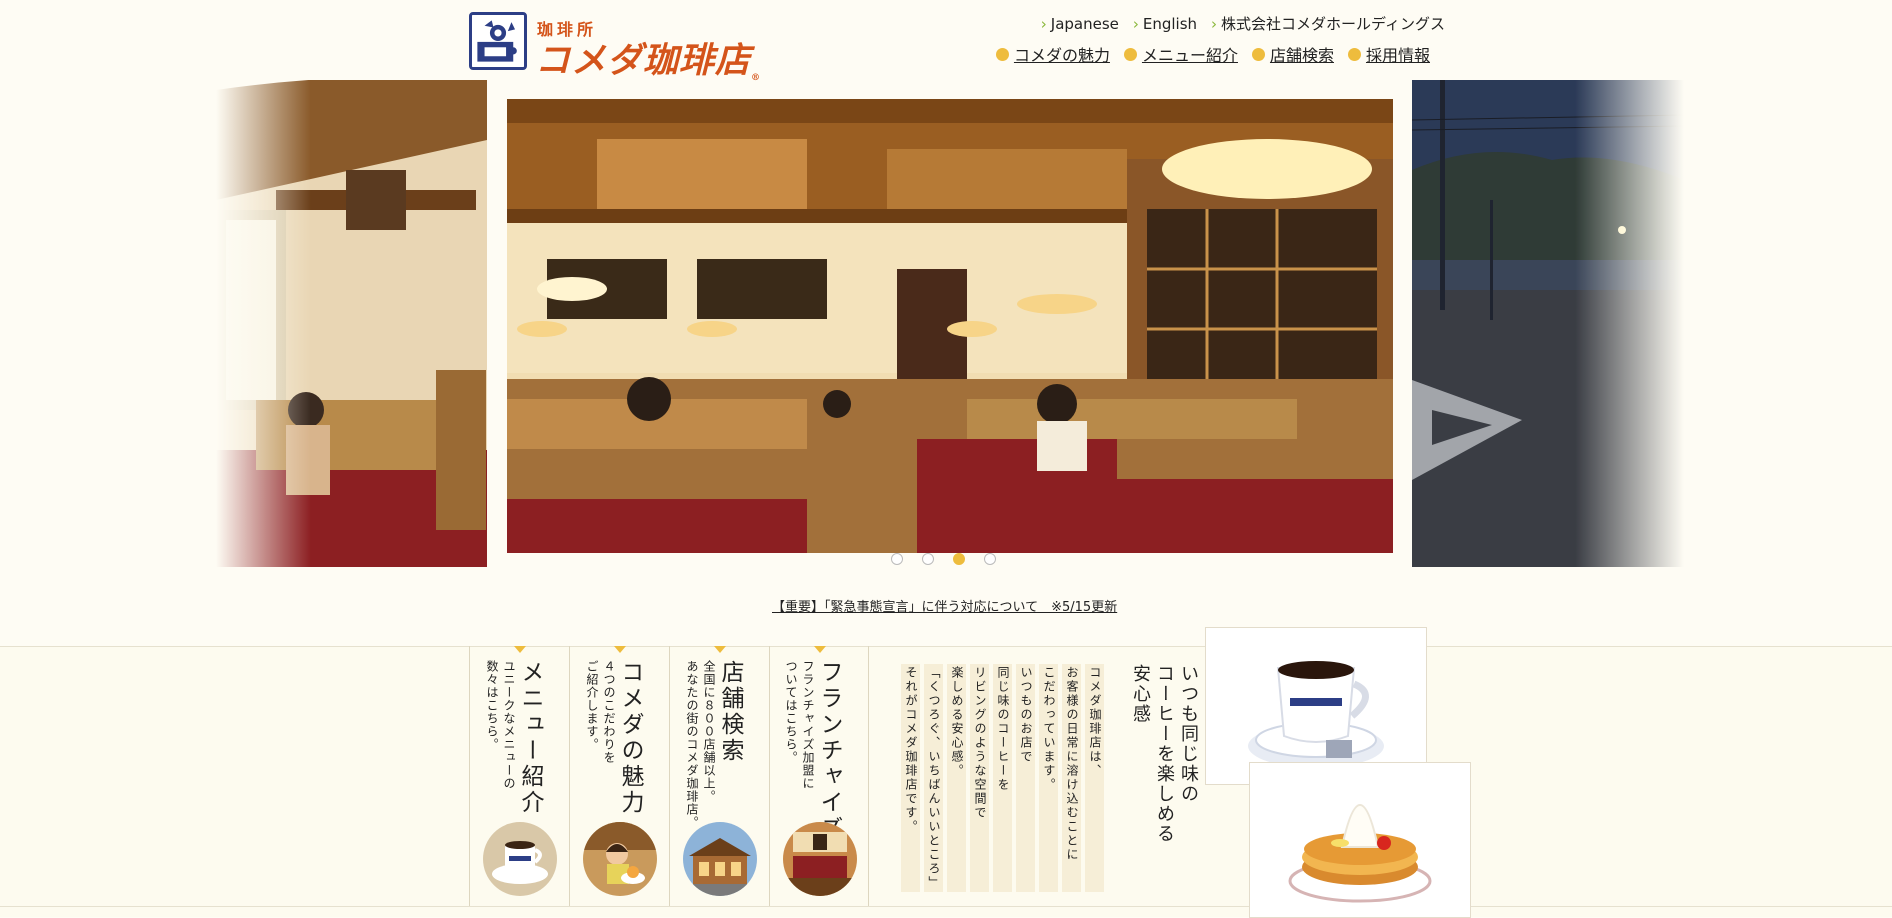 The height and width of the screenshot is (918, 1892). What do you see at coordinates (799, 725) in the screenshot?
I see `card-description: フランチャイズ加盟に ついてはこちら。` at bounding box center [799, 725].